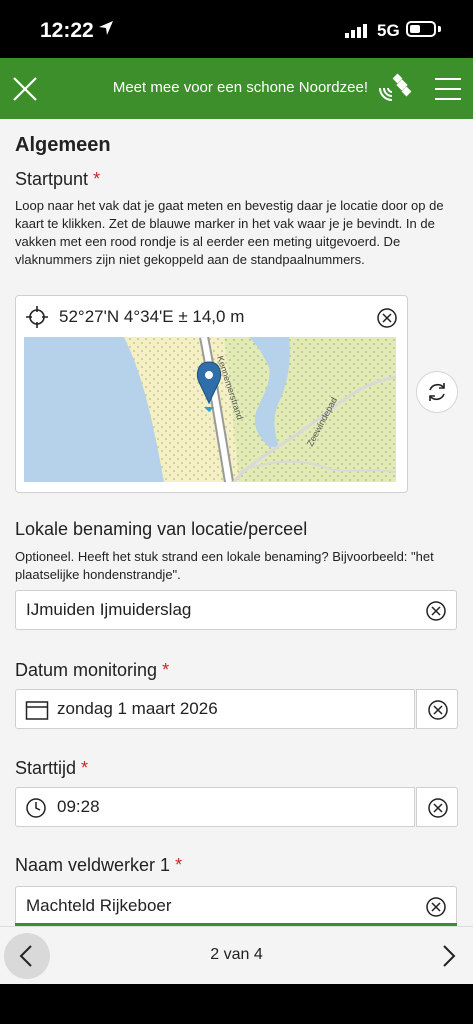 The image size is (473, 1024). What do you see at coordinates (106, 28) in the screenshot?
I see `location-arrow-icon` at bounding box center [106, 28].